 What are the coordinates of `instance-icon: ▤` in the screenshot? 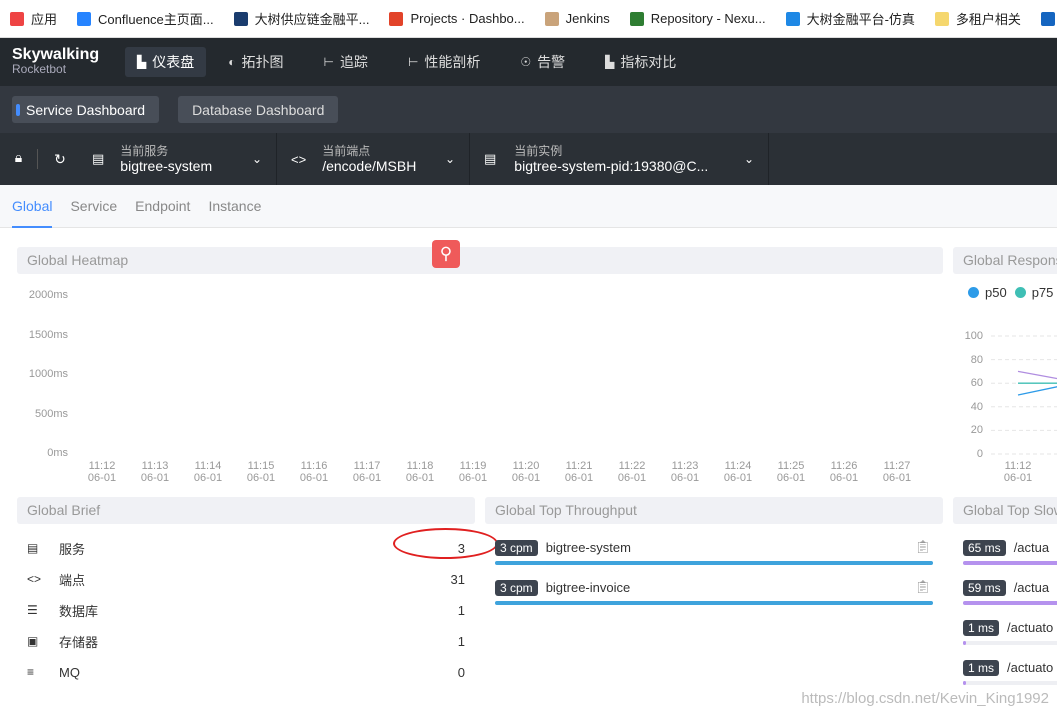 It's located at (490, 158).